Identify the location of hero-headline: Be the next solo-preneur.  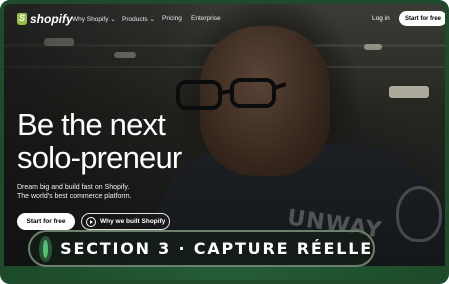
(99, 141).